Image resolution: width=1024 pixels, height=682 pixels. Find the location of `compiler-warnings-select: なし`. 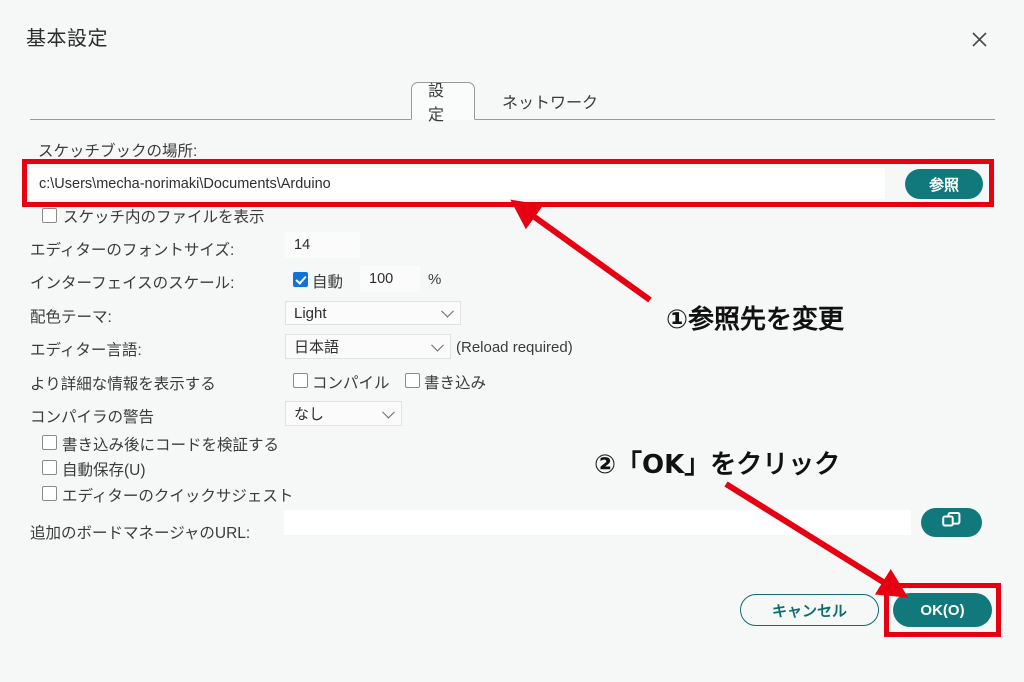

compiler-warnings-select: なし is located at coordinates (343, 413).